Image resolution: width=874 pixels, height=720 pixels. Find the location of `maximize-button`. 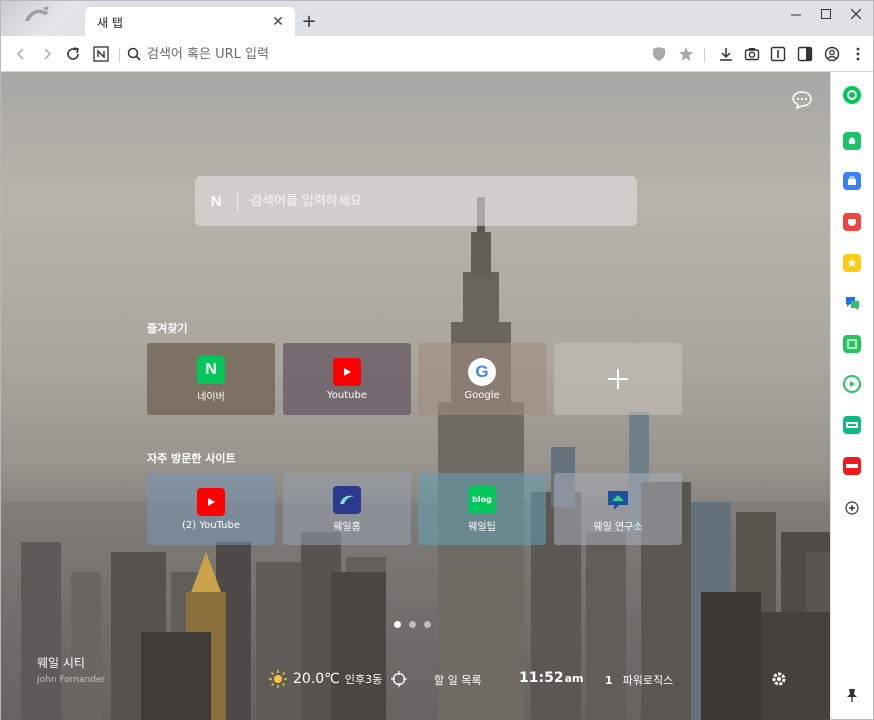

maximize-button is located at coordinates (826, 14).